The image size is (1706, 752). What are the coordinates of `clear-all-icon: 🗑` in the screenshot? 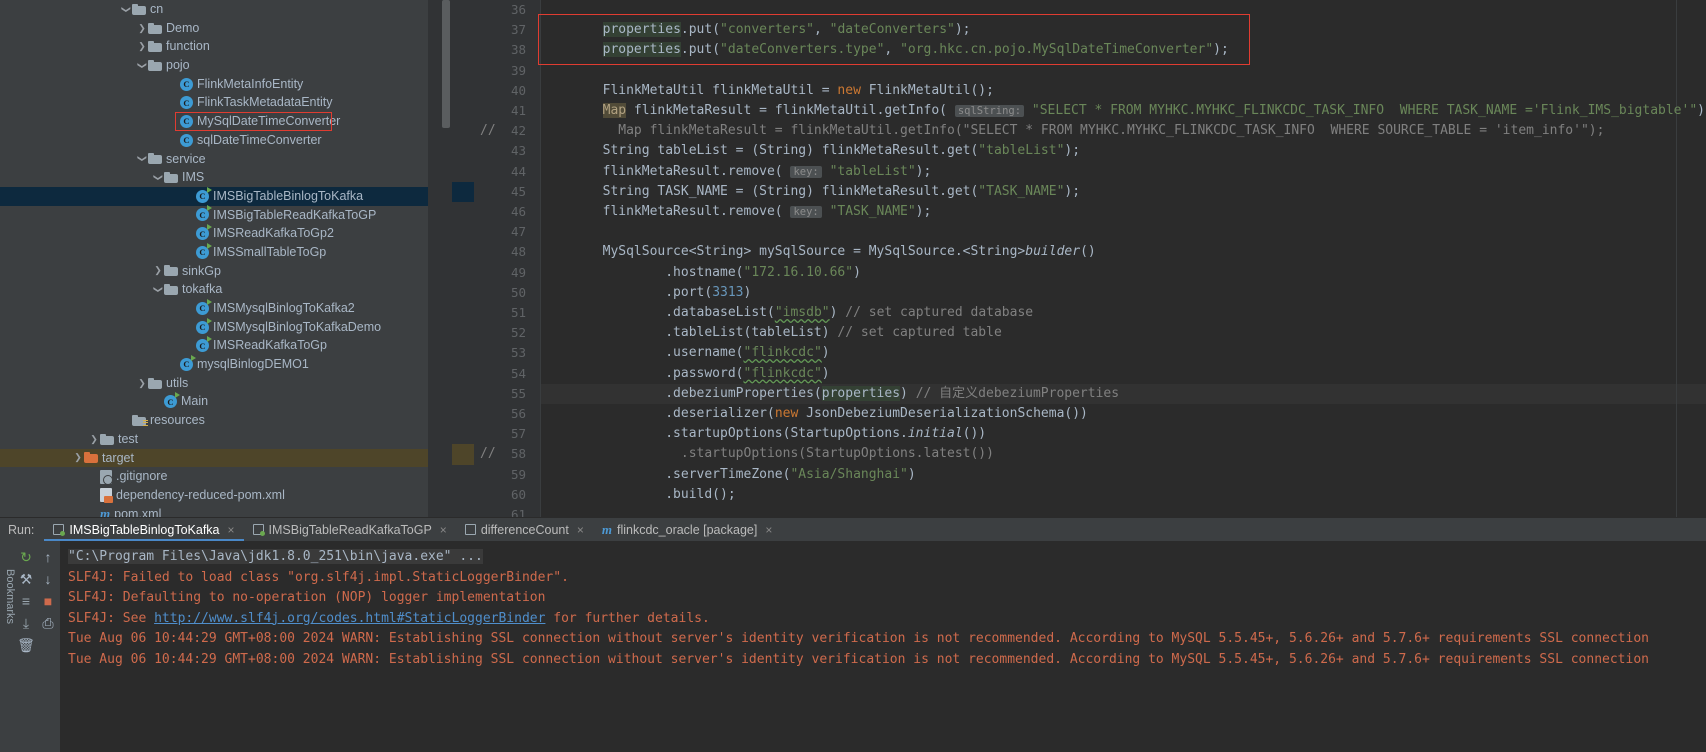 It's located at (26, 645).